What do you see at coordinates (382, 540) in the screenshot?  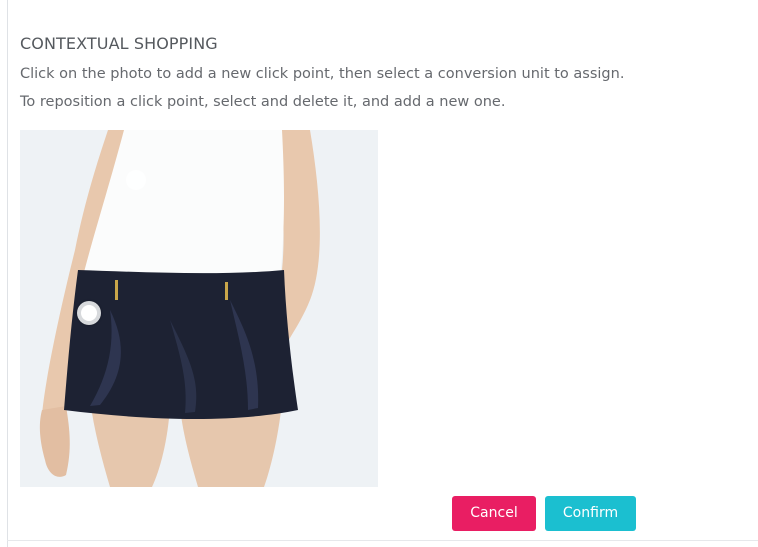 I see `dialog-bottom-divider` at bounding box center [382, 540].